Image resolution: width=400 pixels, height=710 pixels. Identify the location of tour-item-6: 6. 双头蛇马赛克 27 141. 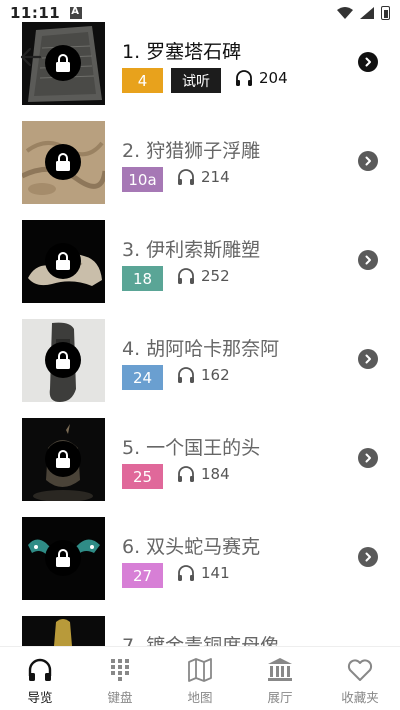
(200, 566).